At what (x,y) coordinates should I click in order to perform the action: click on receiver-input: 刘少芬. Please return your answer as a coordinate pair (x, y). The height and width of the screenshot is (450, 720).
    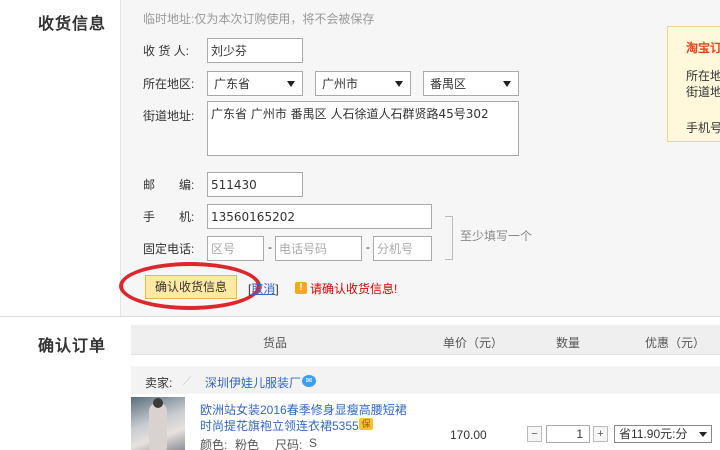
    Looking at the image, I should click on (255, 50).